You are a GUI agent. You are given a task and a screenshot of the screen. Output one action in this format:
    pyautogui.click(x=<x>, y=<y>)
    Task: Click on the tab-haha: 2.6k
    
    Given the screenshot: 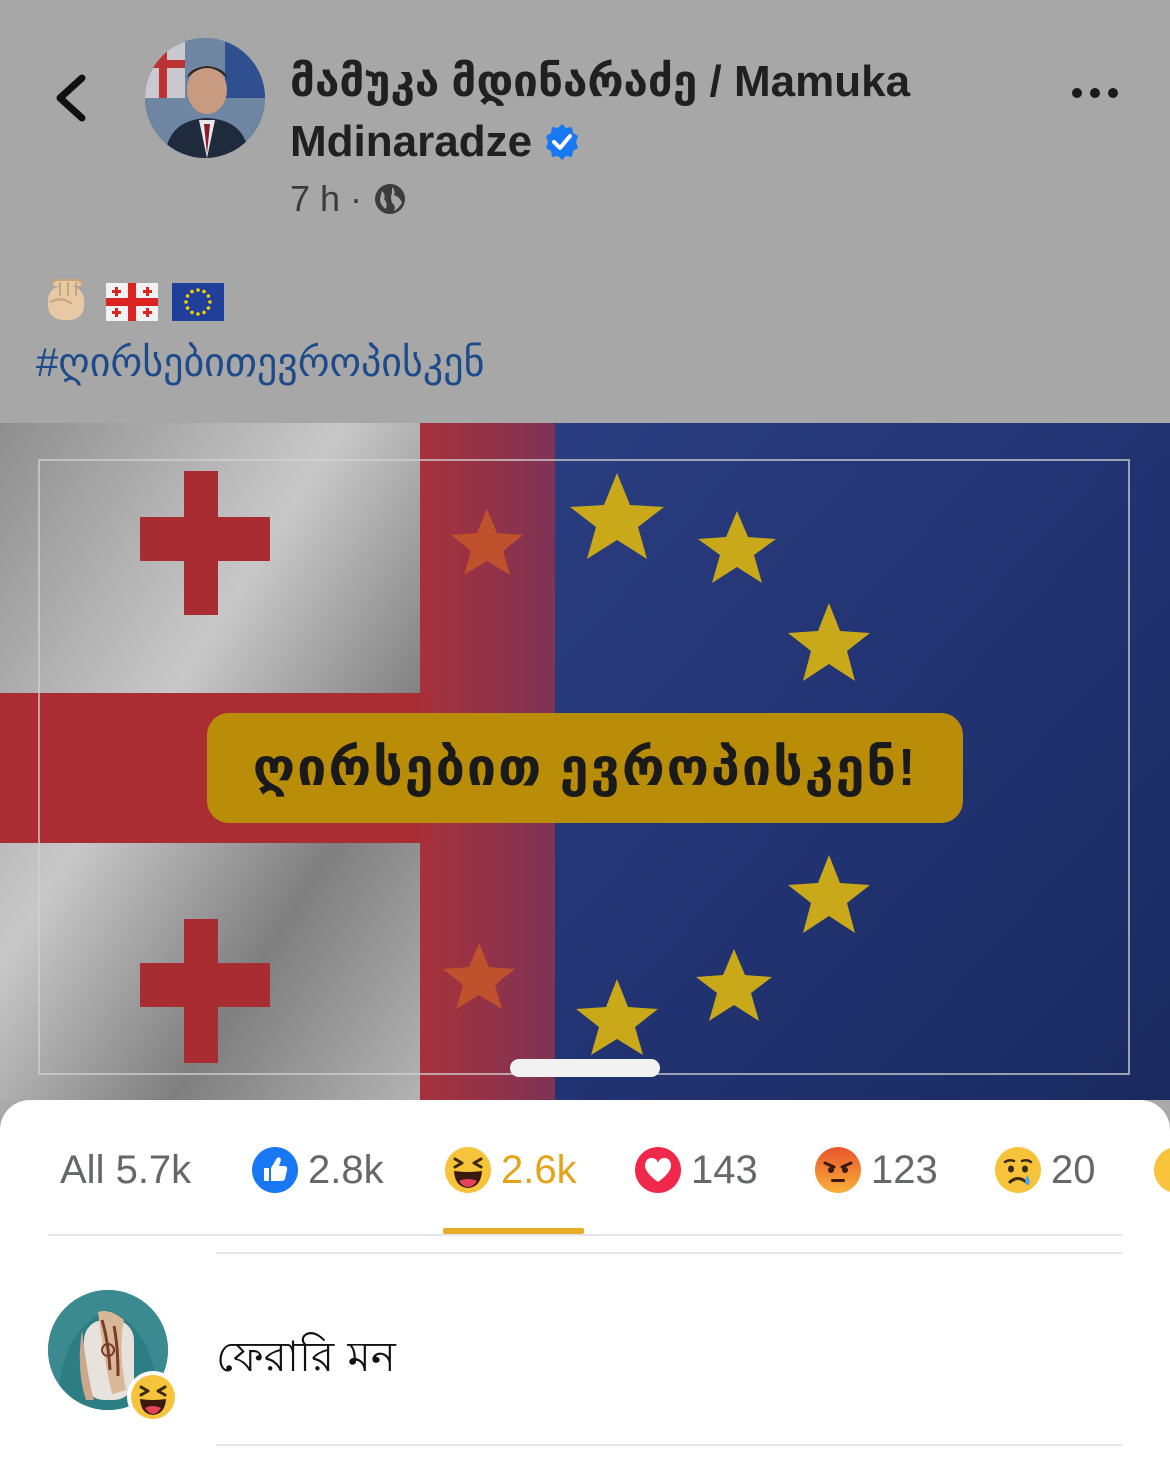 What is the action you would take?
    pyautogui.click(x=510, y=1170)
    